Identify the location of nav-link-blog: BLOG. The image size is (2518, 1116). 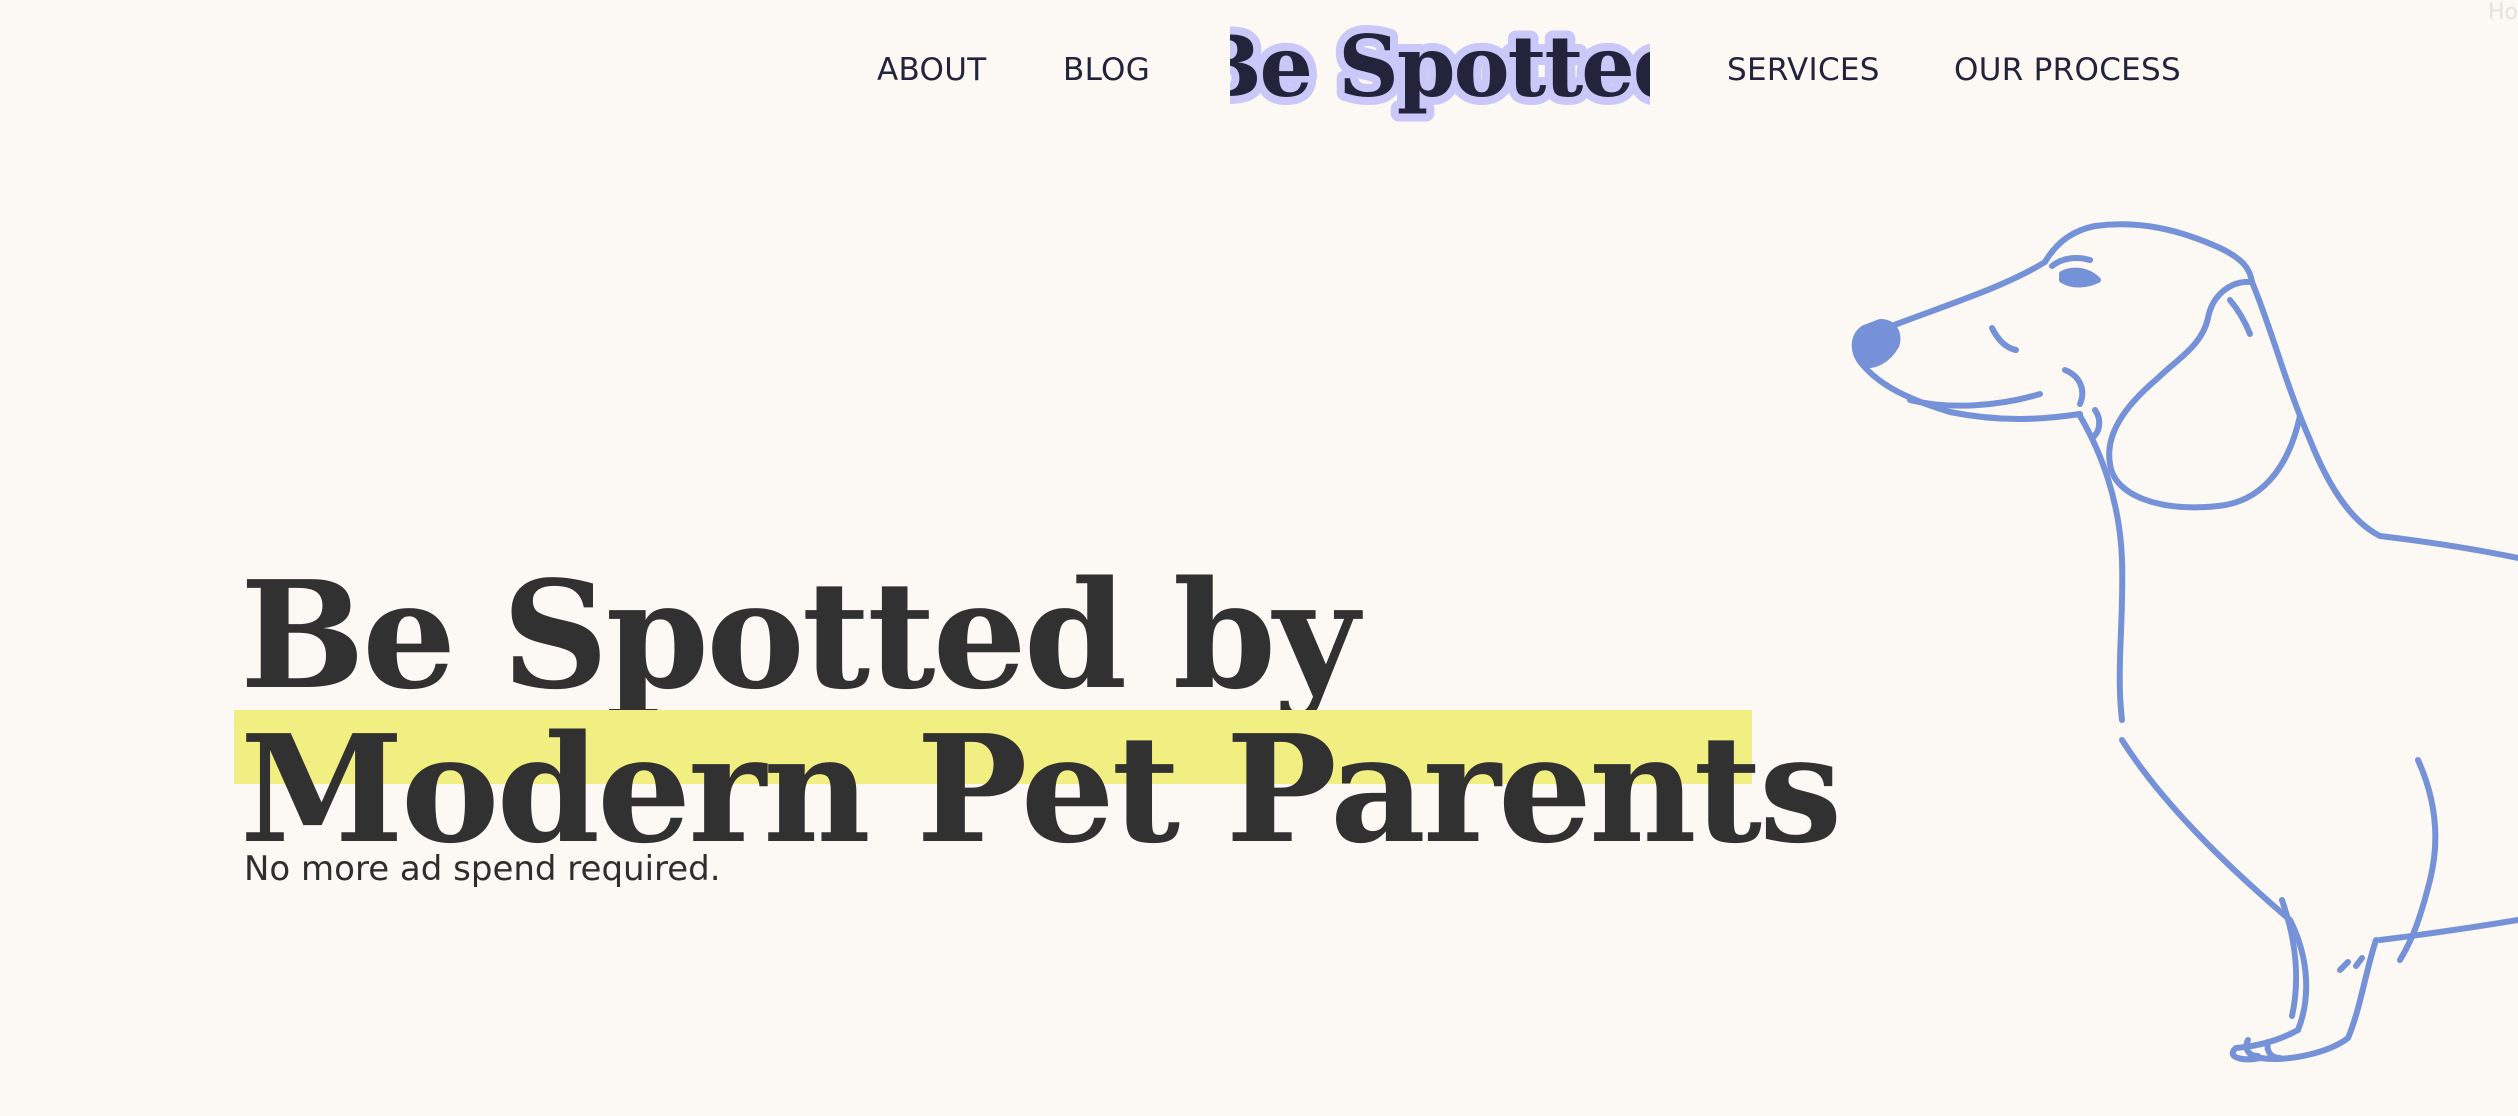
(1106, 70).